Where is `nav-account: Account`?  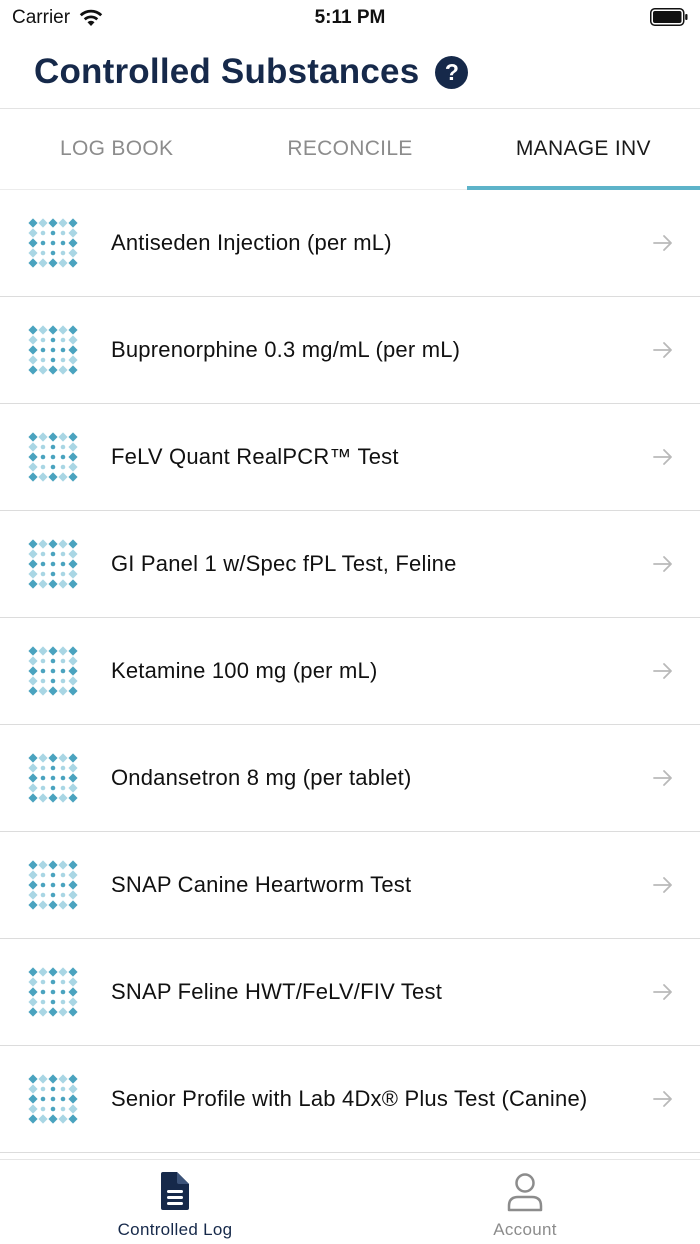 nav-account: Account is located at coordinates (525, 1202).